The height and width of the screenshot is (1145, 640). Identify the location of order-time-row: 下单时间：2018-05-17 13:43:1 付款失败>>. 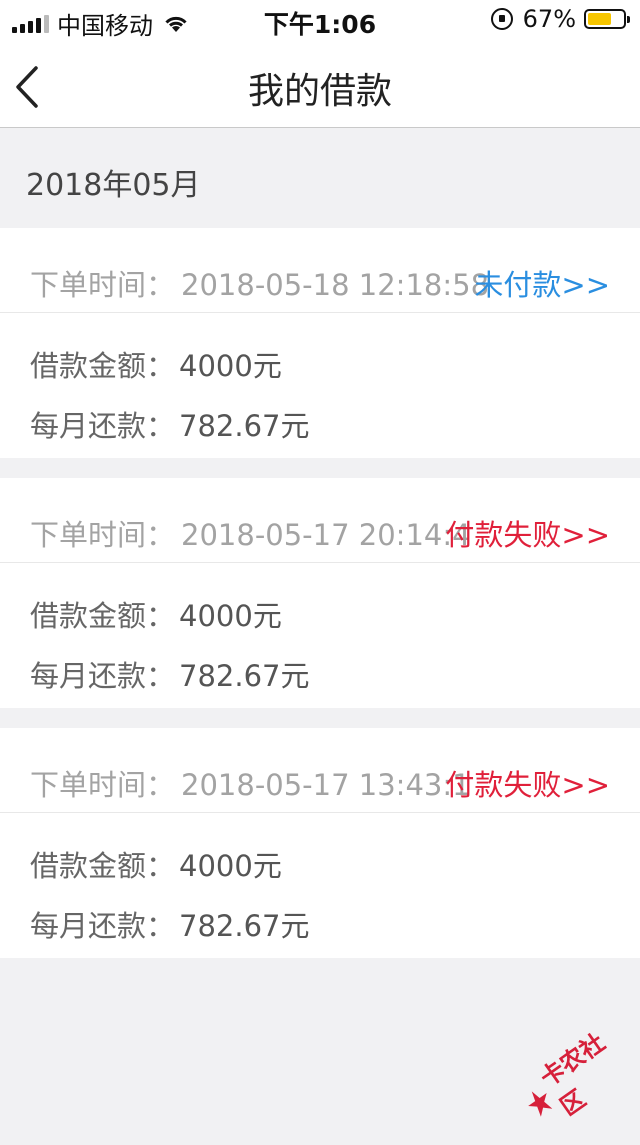
(320, 770).